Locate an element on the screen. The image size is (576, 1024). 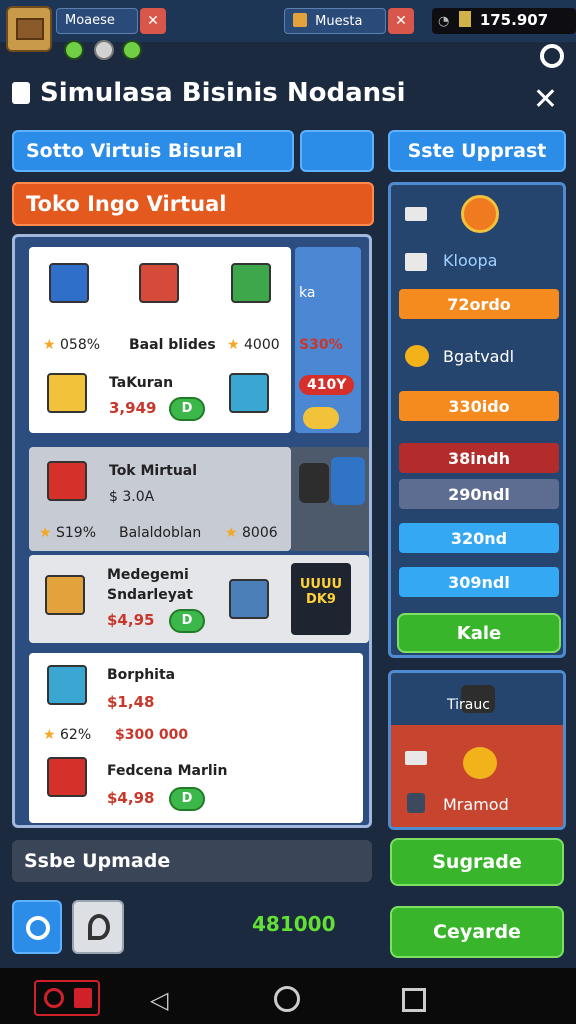
upgrade-bar: Ssbe Upmade is located at coordinates (192, 861).